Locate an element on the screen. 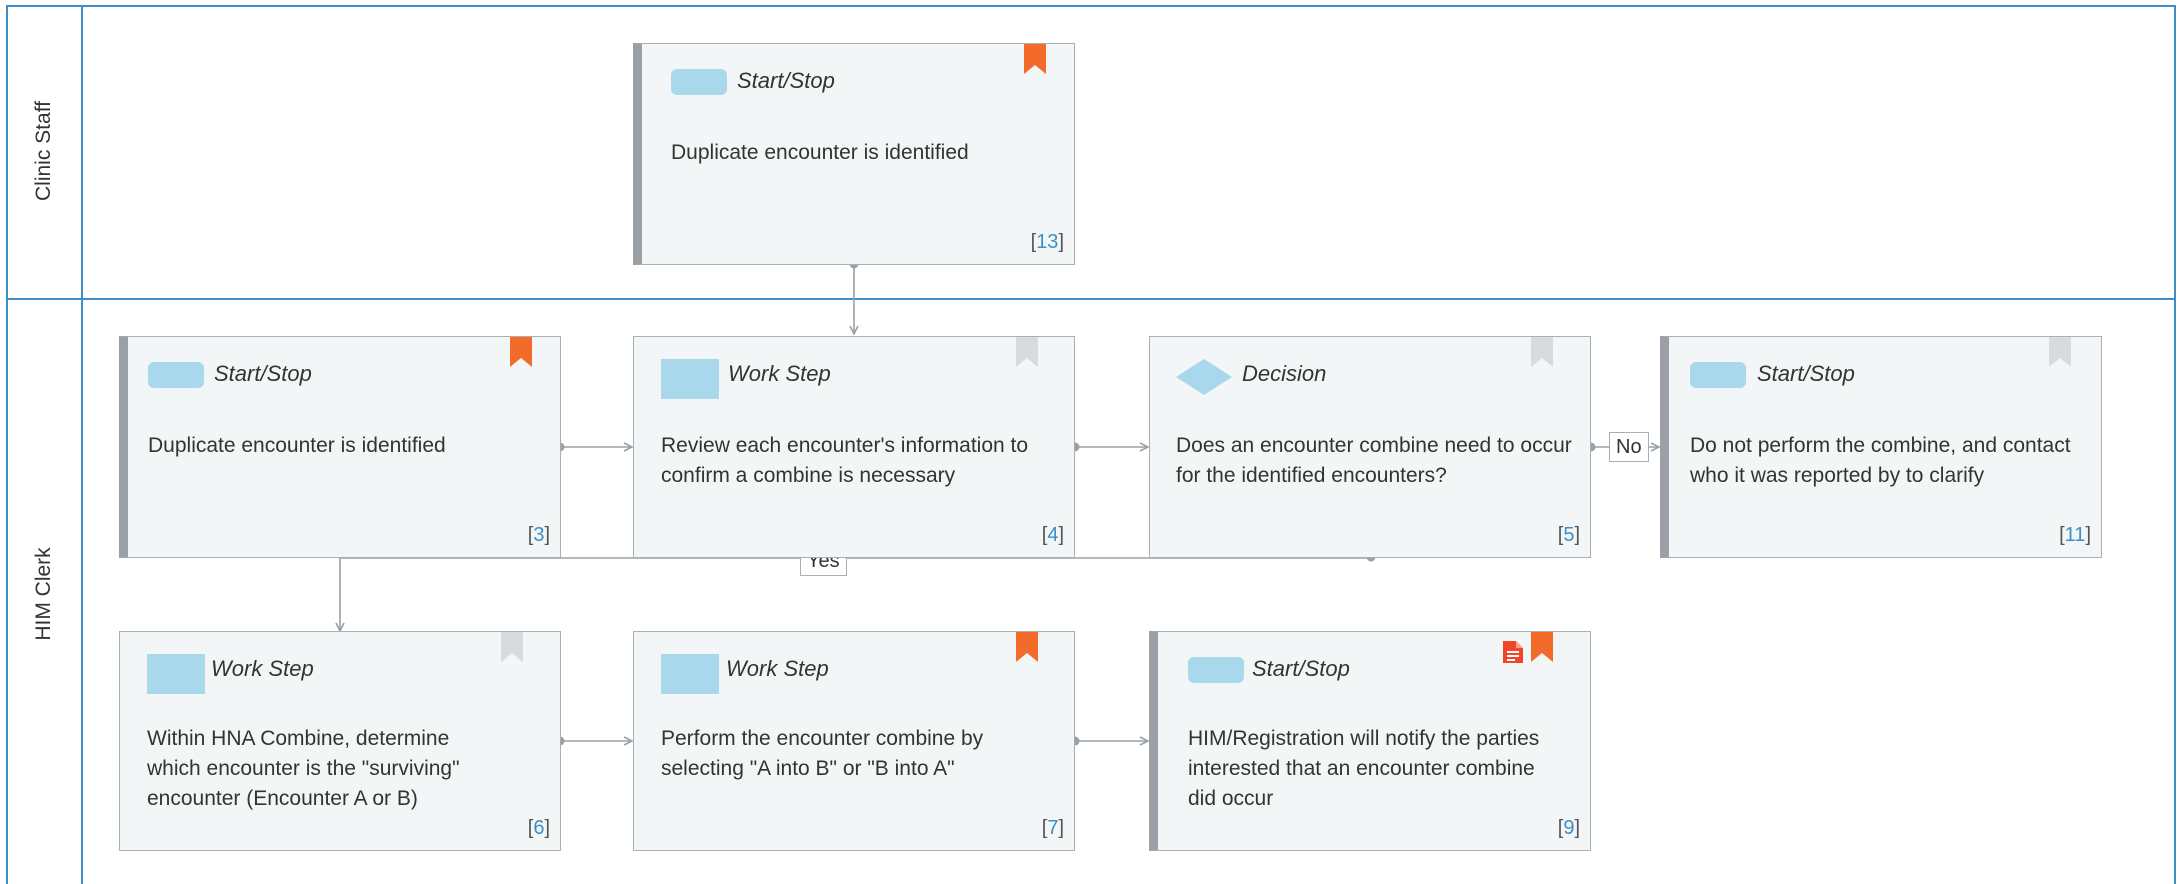 Image resolution: width=2181 pixels, height=884 pixels. node-type: Decision is located at coordinates (1284, 373).